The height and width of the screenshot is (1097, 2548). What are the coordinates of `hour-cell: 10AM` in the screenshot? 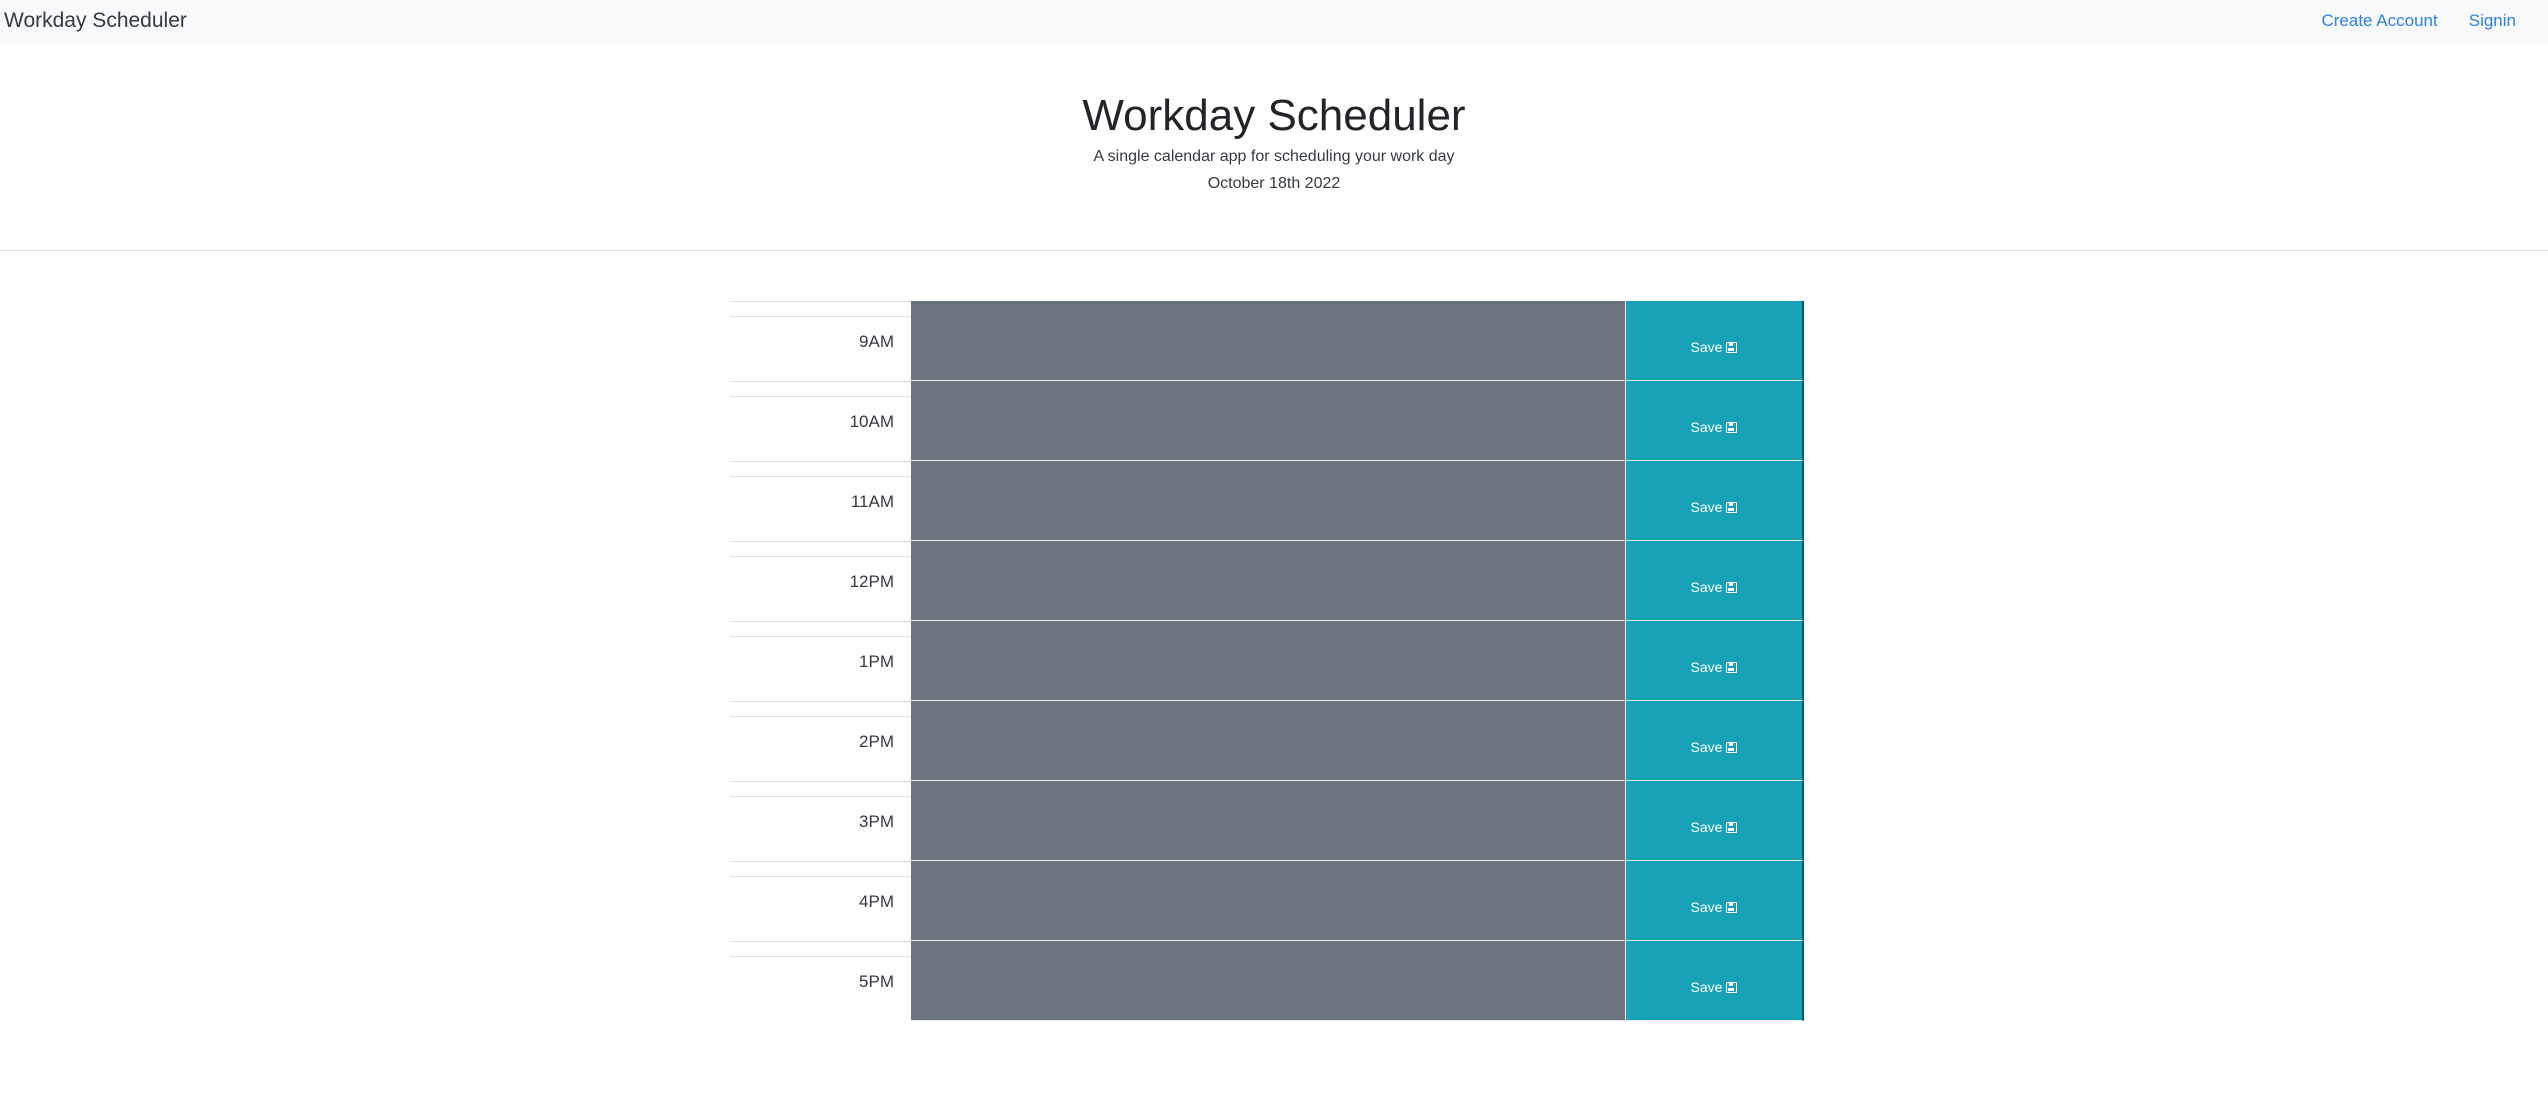 It's located at (820, 421).